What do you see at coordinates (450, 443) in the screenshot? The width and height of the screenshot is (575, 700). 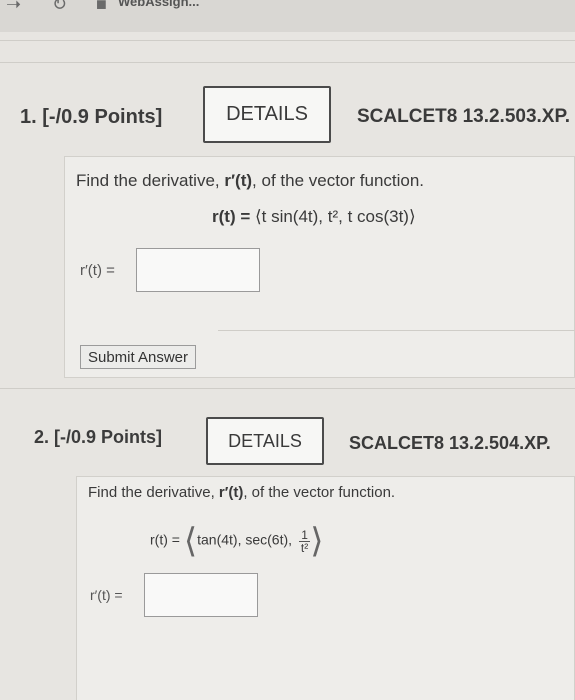 I see `question-code: SCALCET8 13.2.504.XP.` at bounding box center [450, 443].